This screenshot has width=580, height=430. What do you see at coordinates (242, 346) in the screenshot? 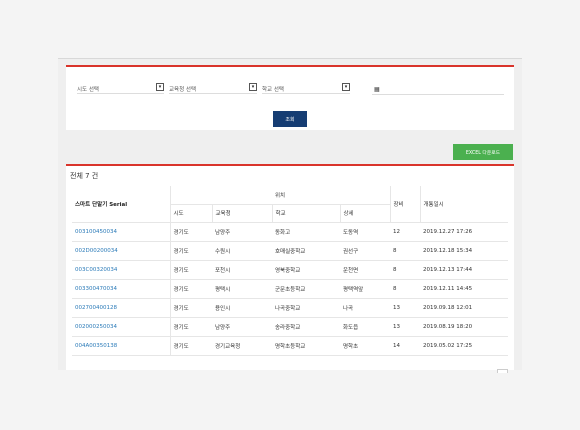
I see `office-cell: 경기교육청` at bounding box center [242, 346].